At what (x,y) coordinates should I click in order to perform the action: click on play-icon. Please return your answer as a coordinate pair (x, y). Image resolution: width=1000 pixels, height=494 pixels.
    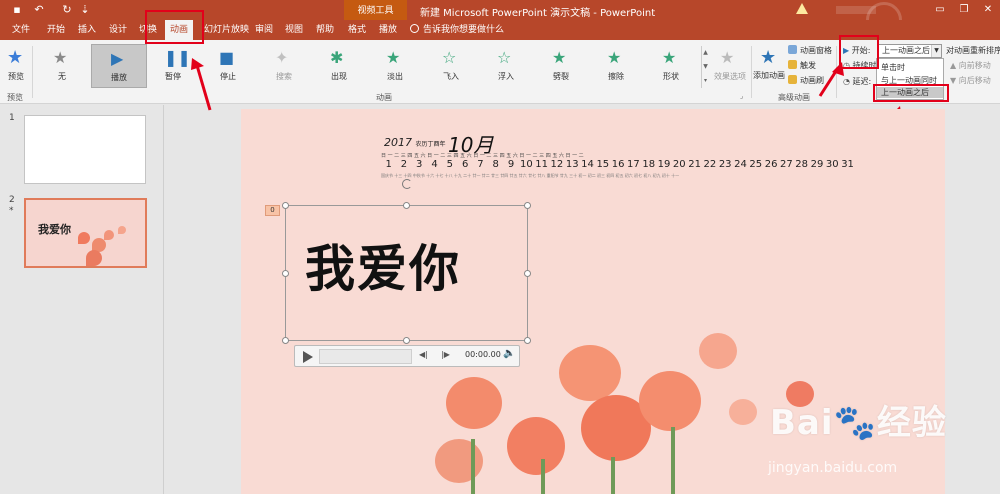
    Looking at the image, I should click on (308, 357).